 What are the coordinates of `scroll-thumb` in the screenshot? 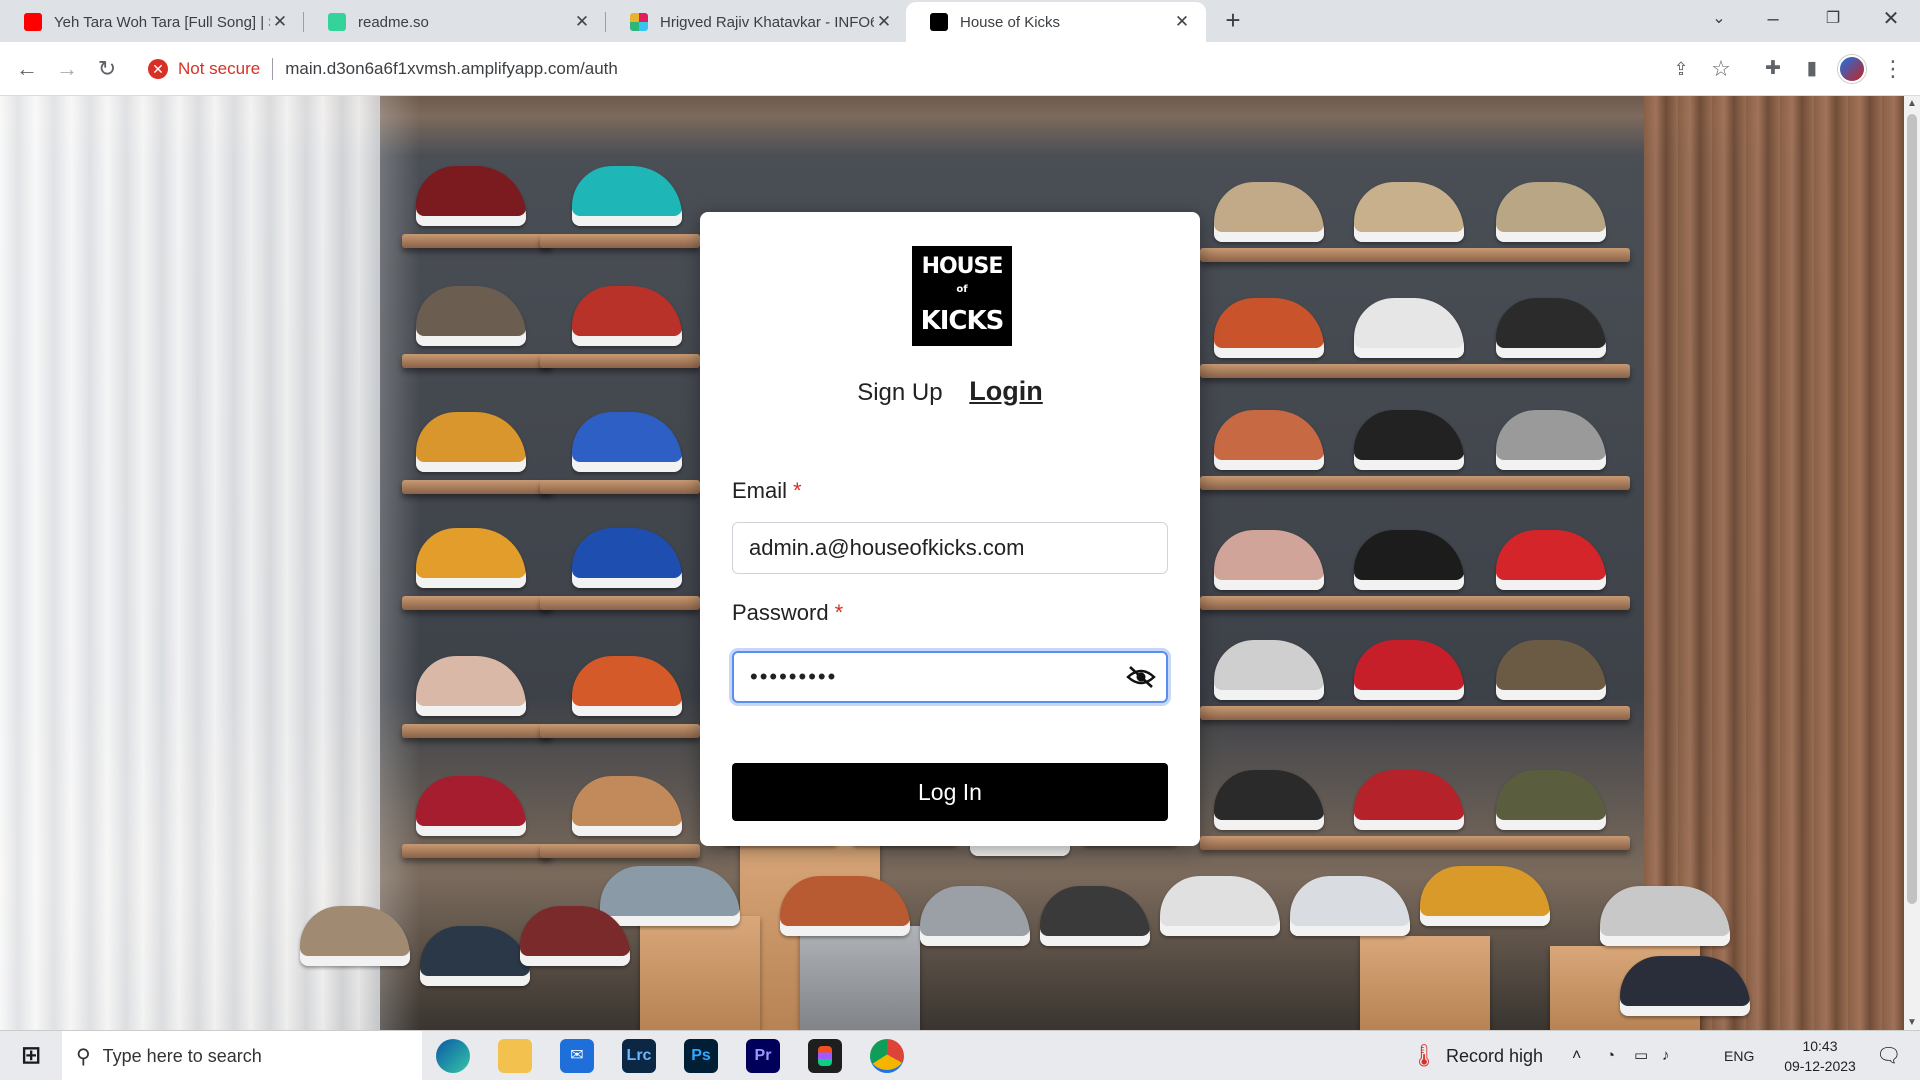 It's located at (1912, 509).